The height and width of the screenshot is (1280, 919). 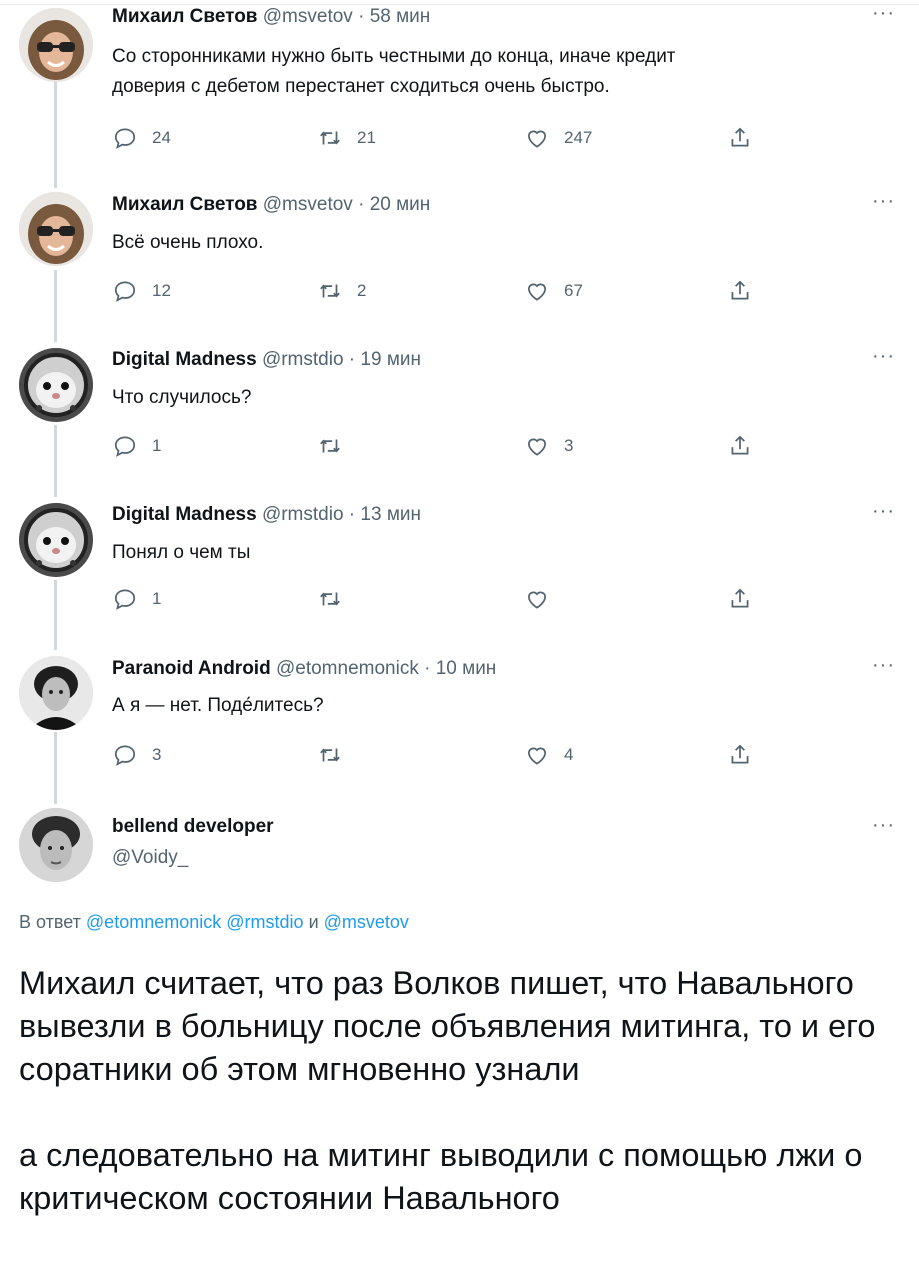 I want to click on tweet-actions: 1, so click(x=452, y=601).